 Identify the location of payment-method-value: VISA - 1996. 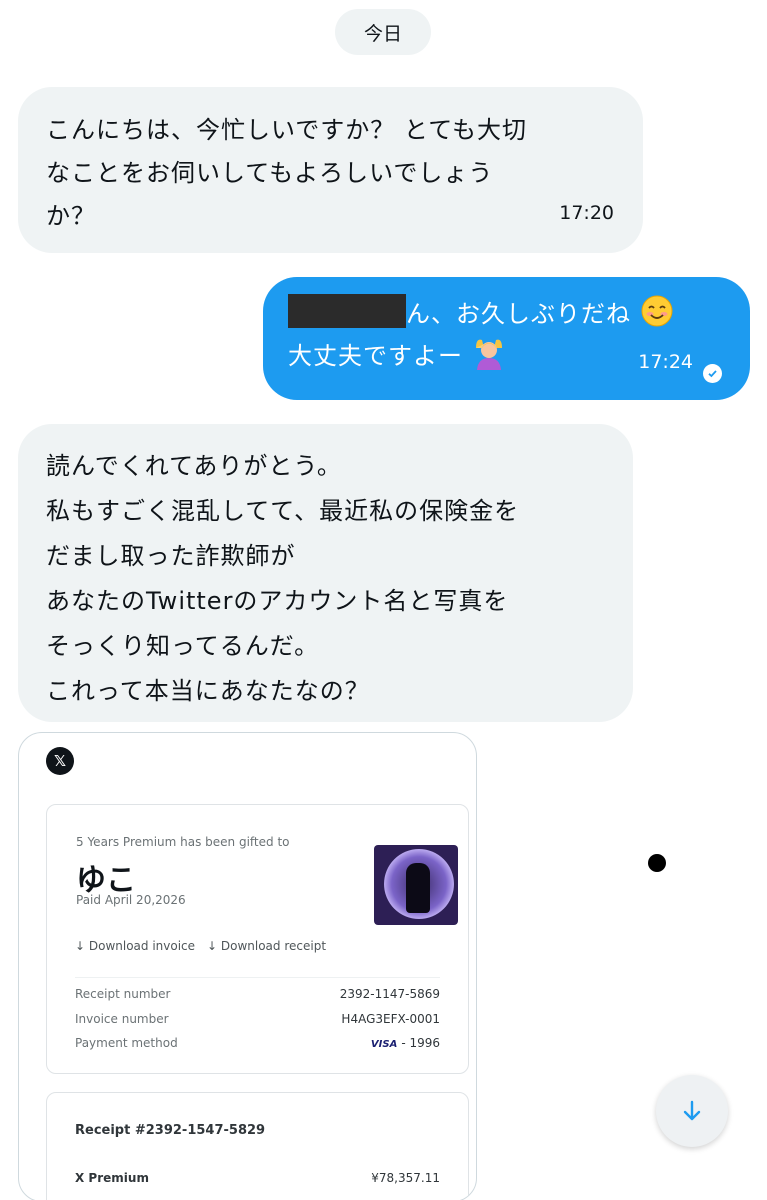
(405, 1043).